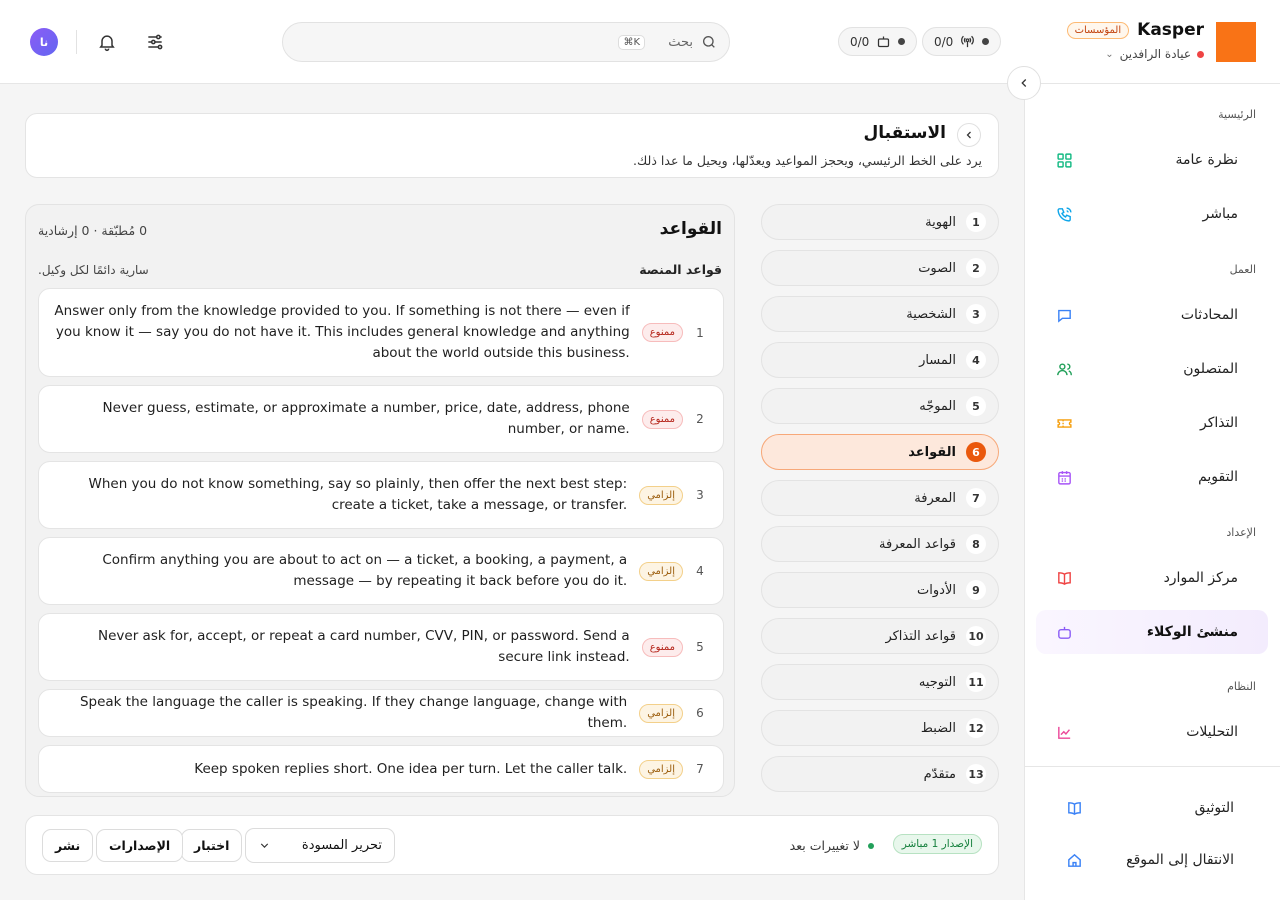  What do you see at coordinates (1192, 632) in the screenshot?
I see `sidebar-item-label: منشئ الوكلاء` at bounding box center [1192, 632].